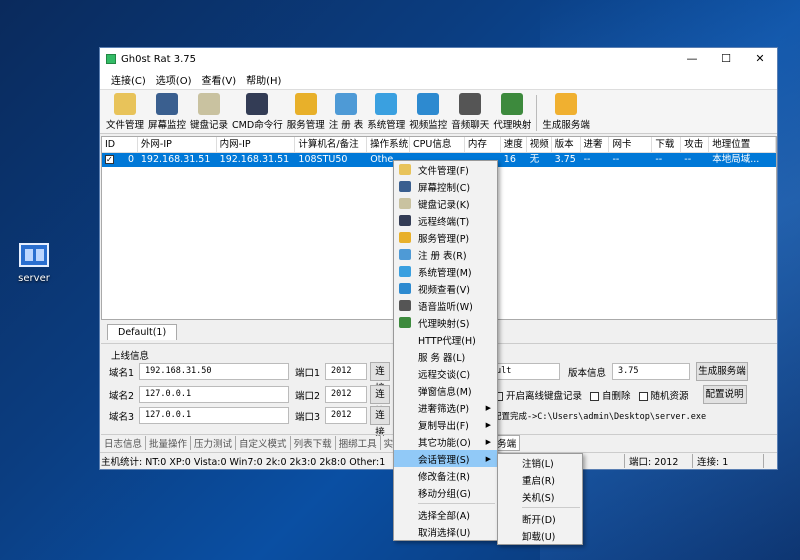  Describe the element at coordinates (445, 288) in the screenshot. I see `context-menu-item: 视频查看(V)` at that location.